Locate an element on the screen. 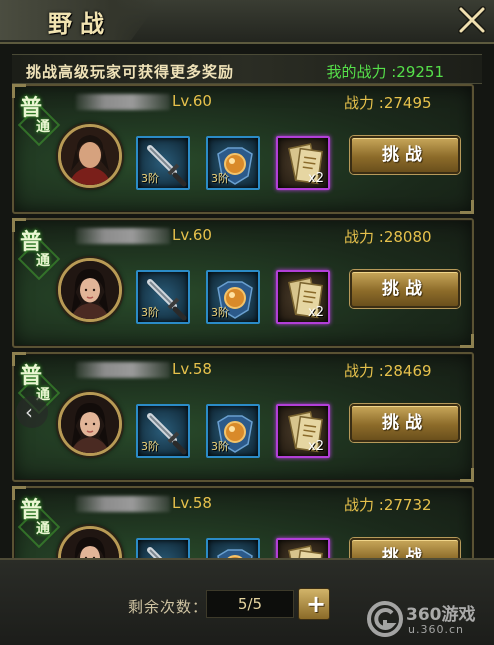  chevron-left-icon: ‹ is located at coordinates (29, 412).